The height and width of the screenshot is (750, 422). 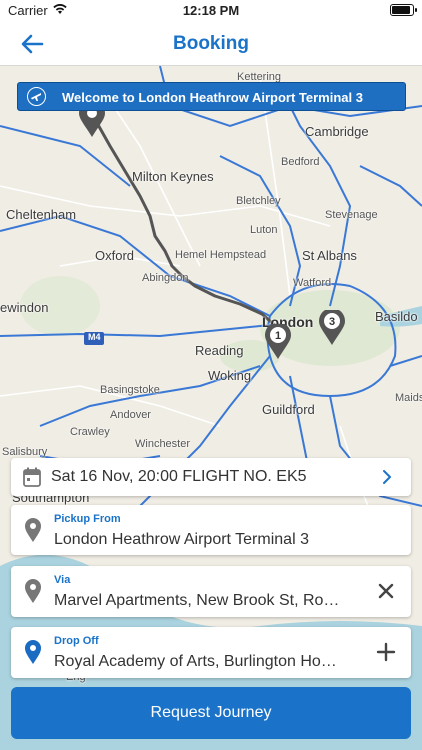 I want to click on place-label: Basildo, so click(x=396, y=316).